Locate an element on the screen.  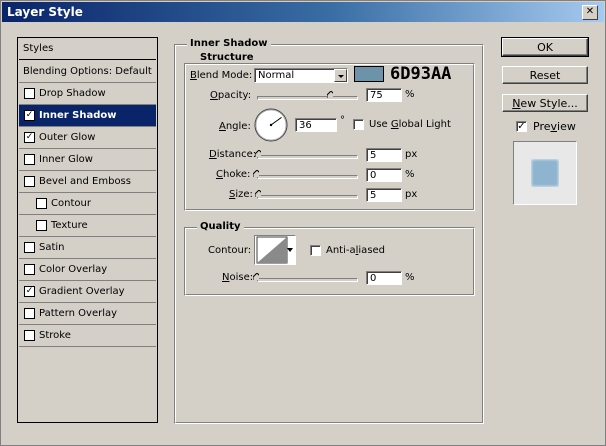
size-input: 5 is located at coordinates (384, 195).